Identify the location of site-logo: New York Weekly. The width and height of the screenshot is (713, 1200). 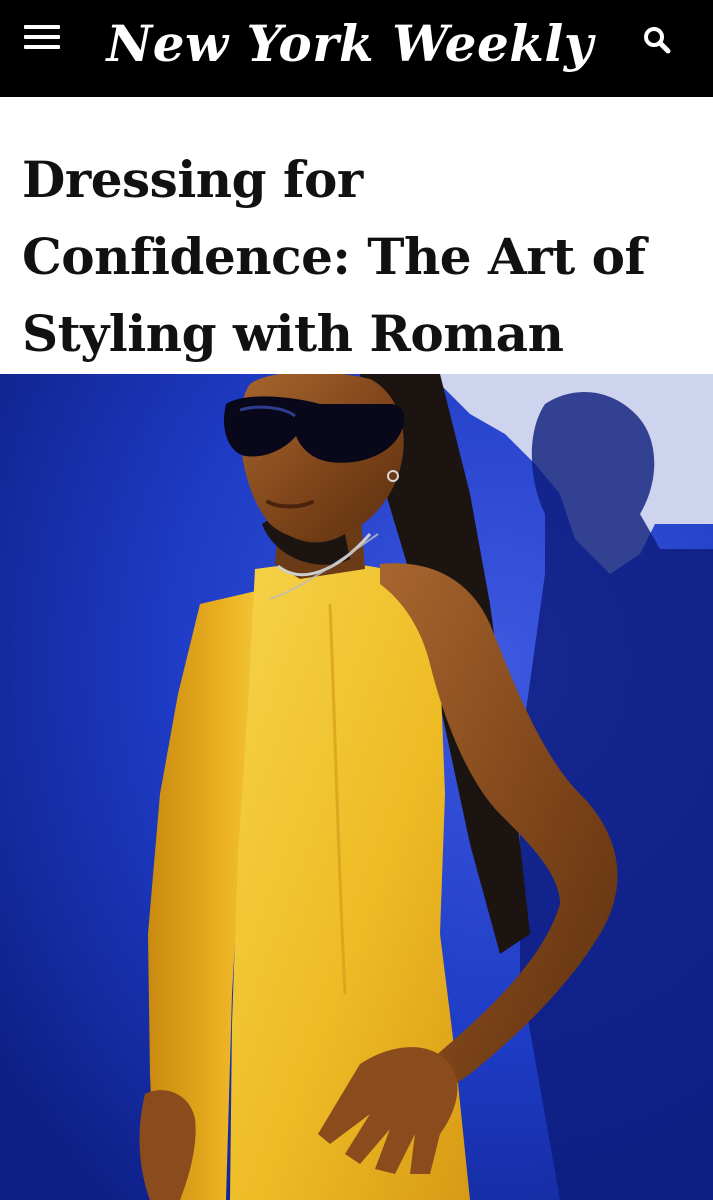
(350, 43).